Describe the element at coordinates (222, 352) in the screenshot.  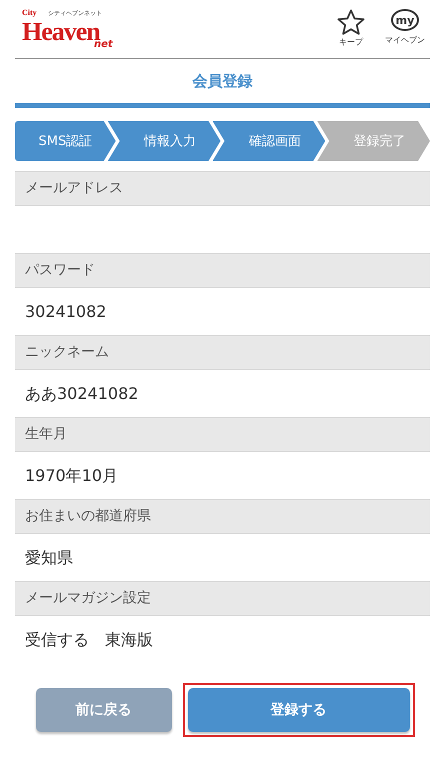
I see `field-label: ニックネーム` at that location.